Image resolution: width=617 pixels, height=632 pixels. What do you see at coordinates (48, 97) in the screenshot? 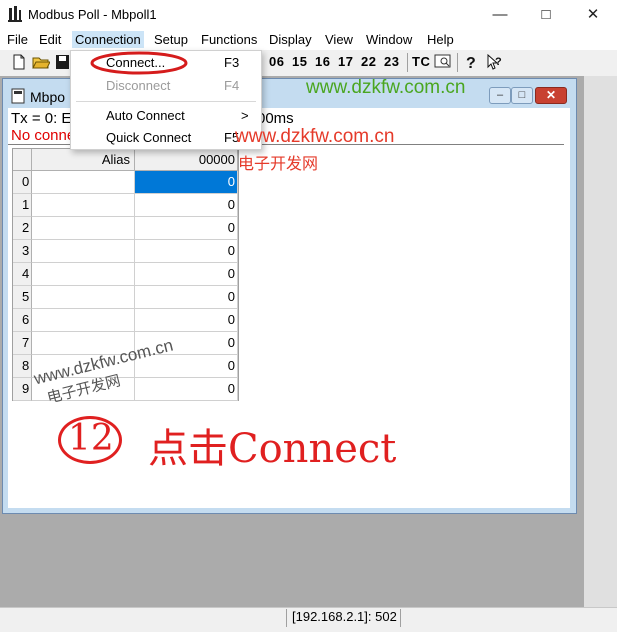
I see `child-window-title: Mbpo` at bounding box center [48, 97].